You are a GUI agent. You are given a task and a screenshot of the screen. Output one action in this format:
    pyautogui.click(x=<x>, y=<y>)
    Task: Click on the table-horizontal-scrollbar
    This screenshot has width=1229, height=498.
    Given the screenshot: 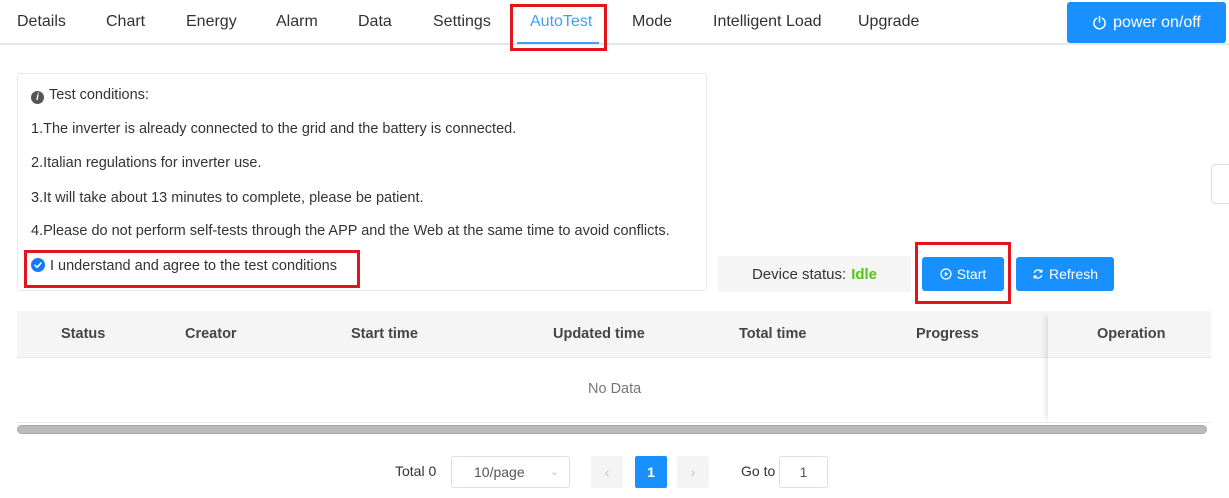 What is the action you would take?
    pyautogui.click(x=612, y=429)
    